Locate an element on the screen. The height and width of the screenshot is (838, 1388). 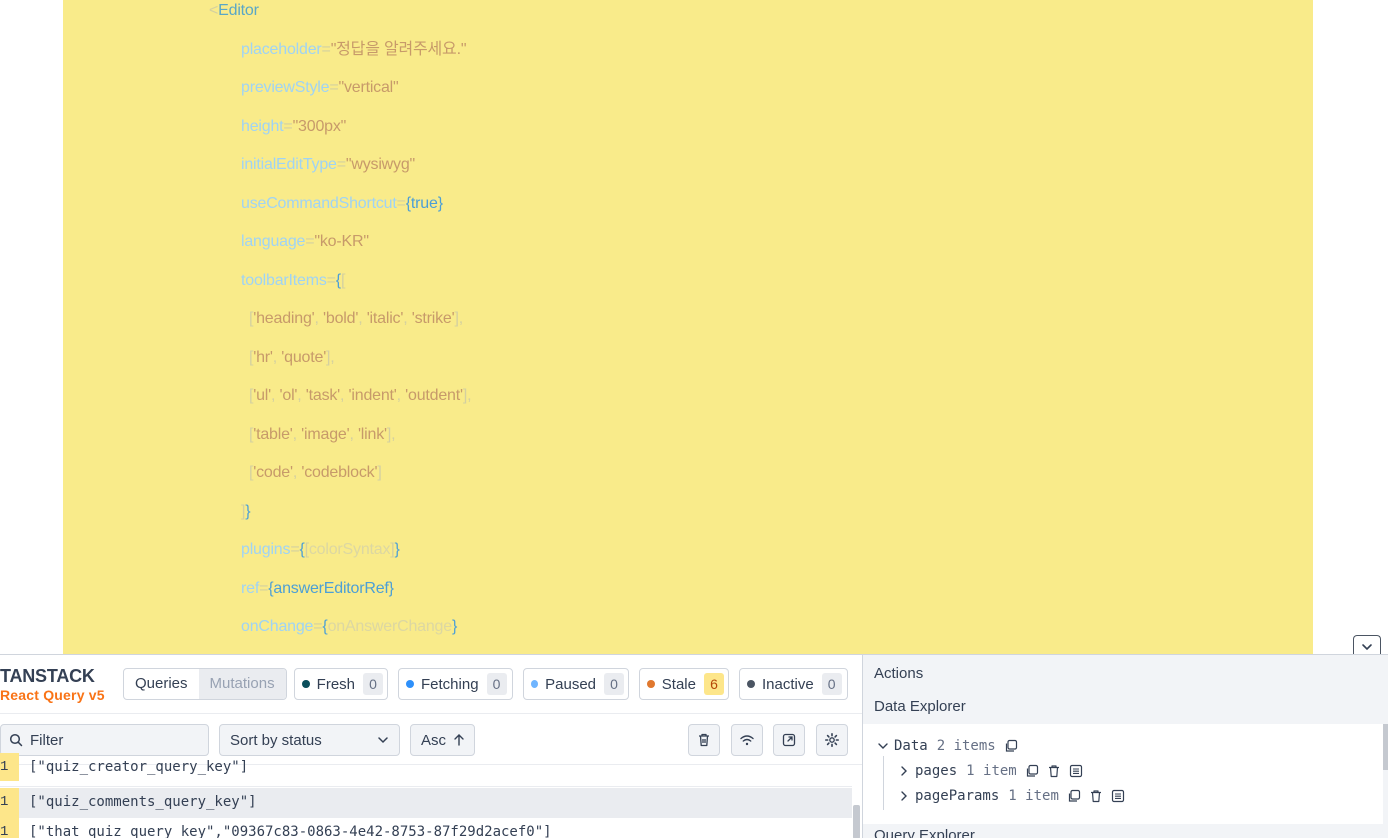
query-explorer-header: Query Explorer is located at coordinates (1125, 831).